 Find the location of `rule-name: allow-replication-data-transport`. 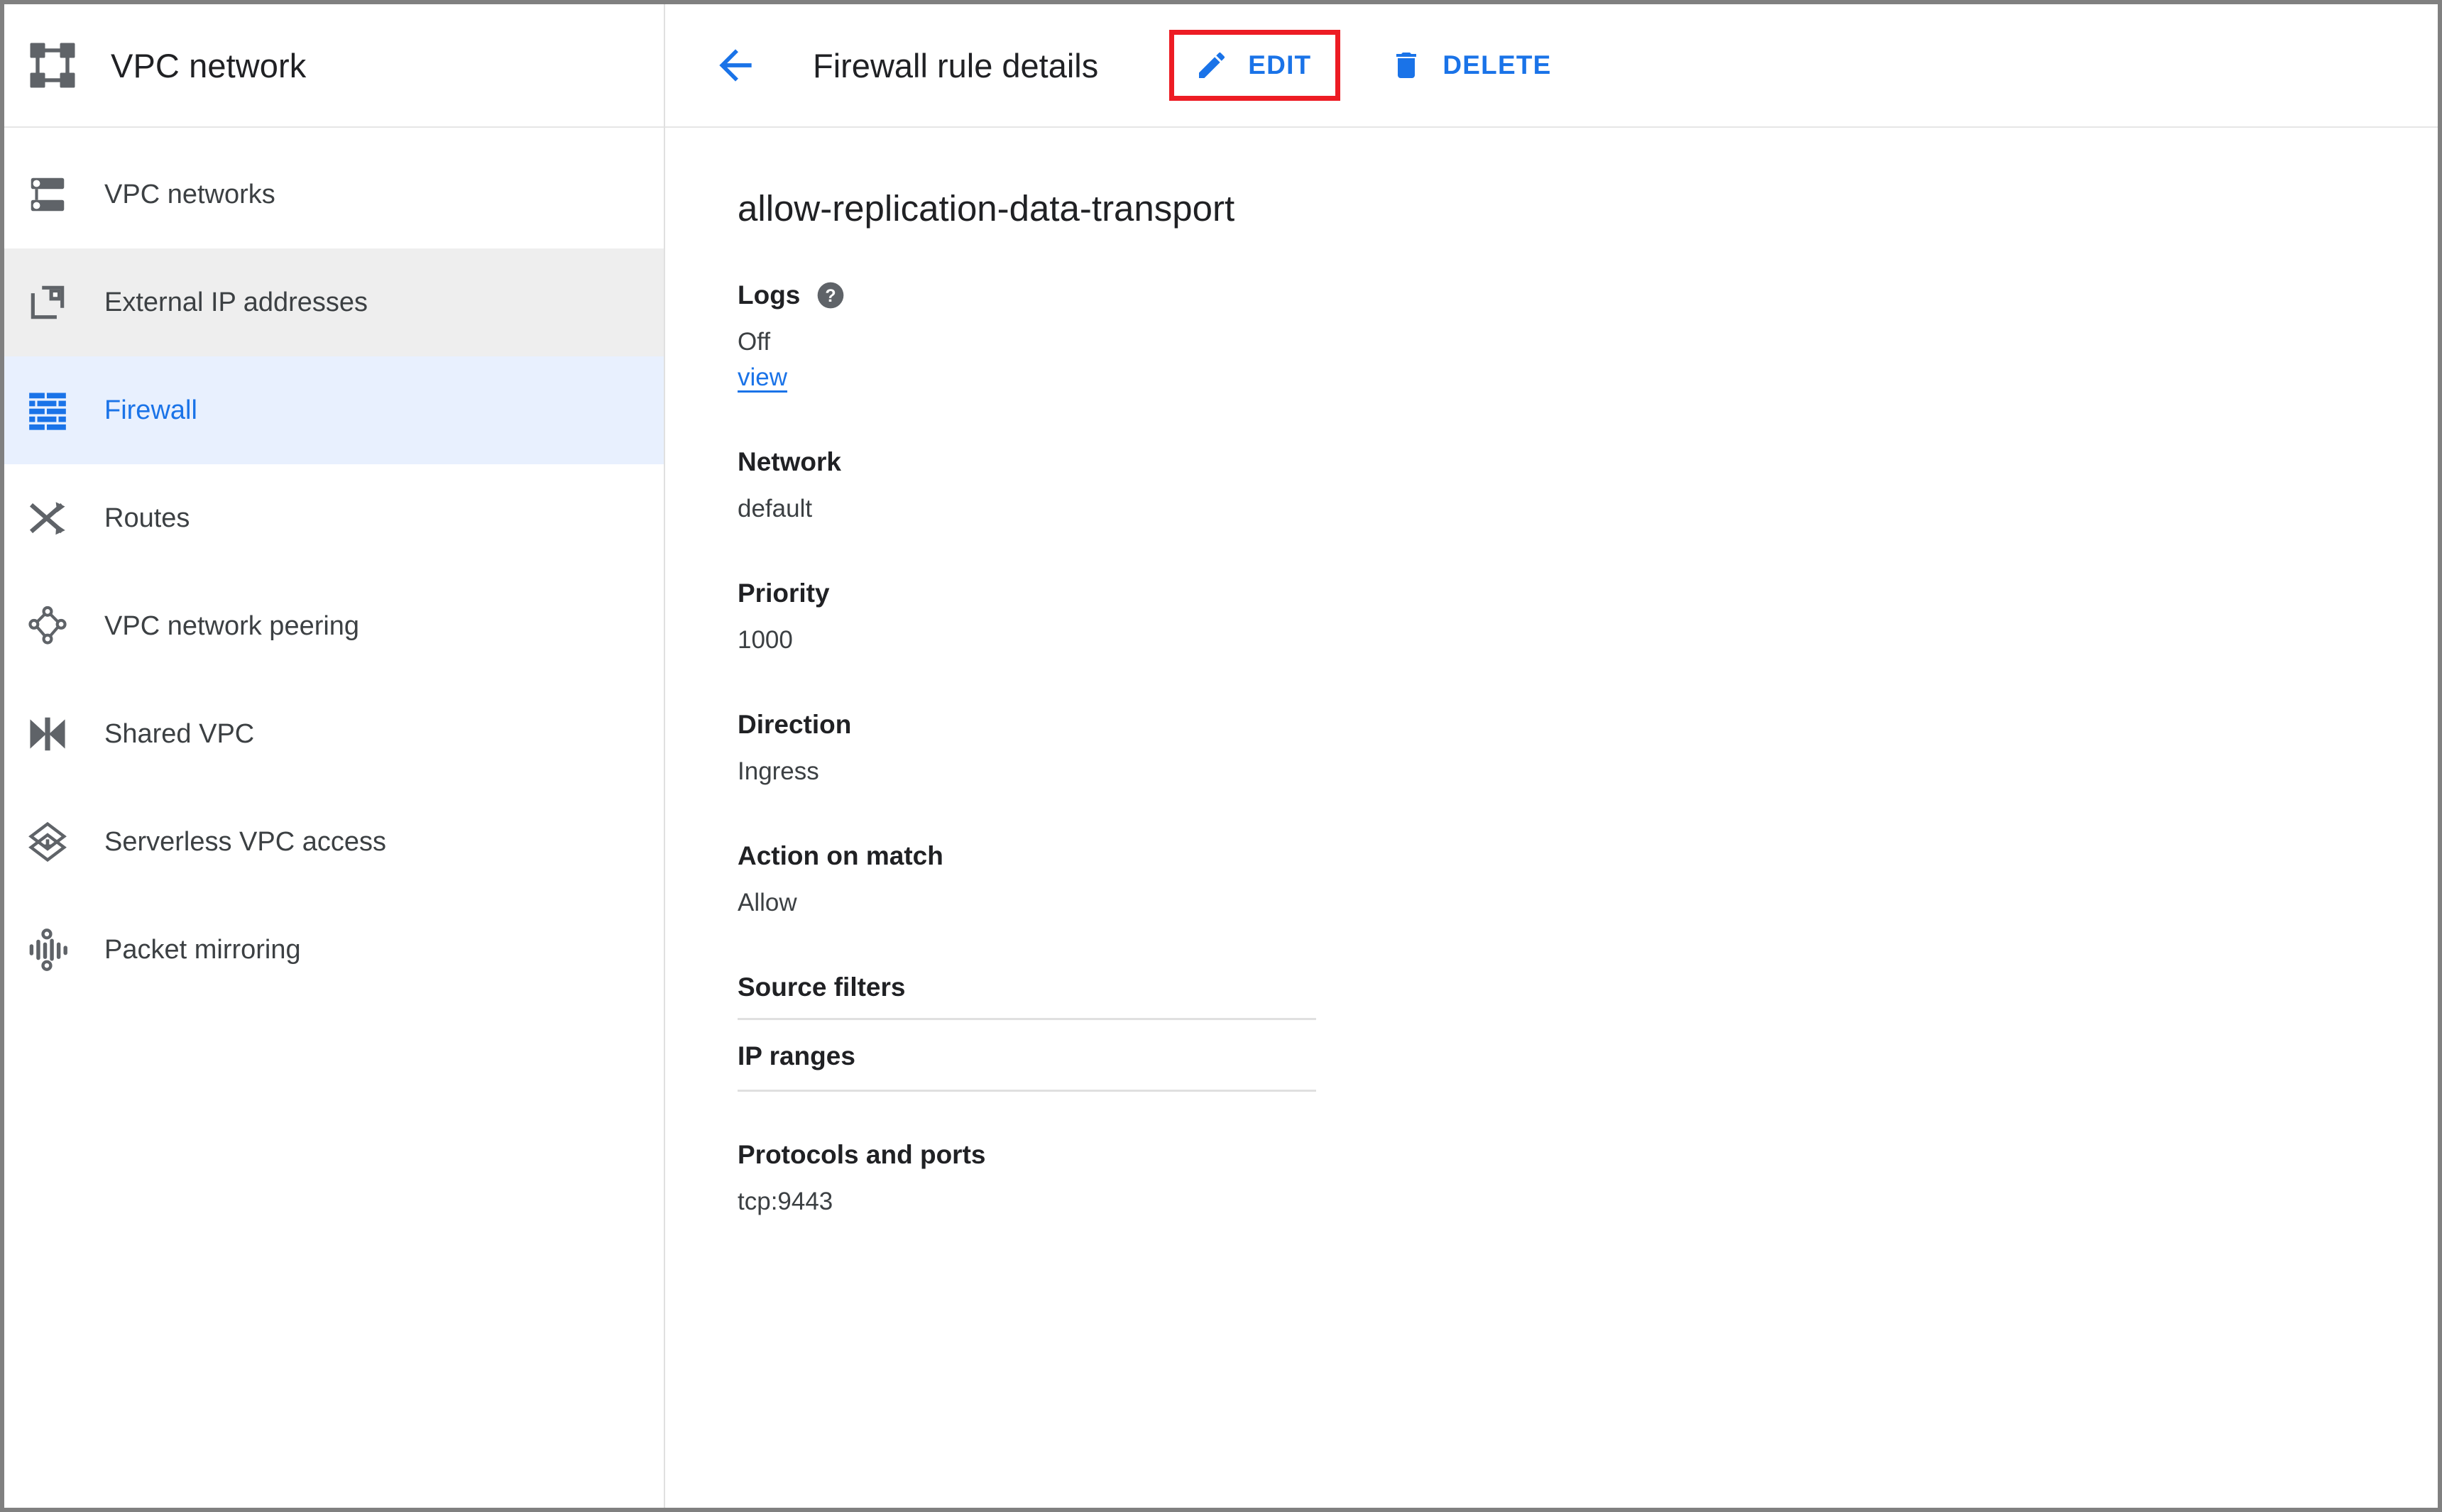

rule-name: allow-replication-data-transport is located at coordinates (986, 209).